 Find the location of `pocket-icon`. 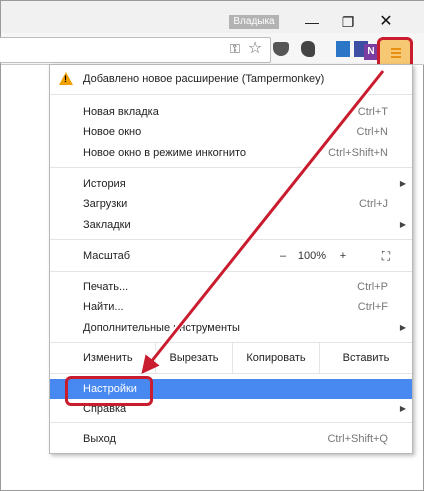

pocket-icon is located at coordinates (281, 49).